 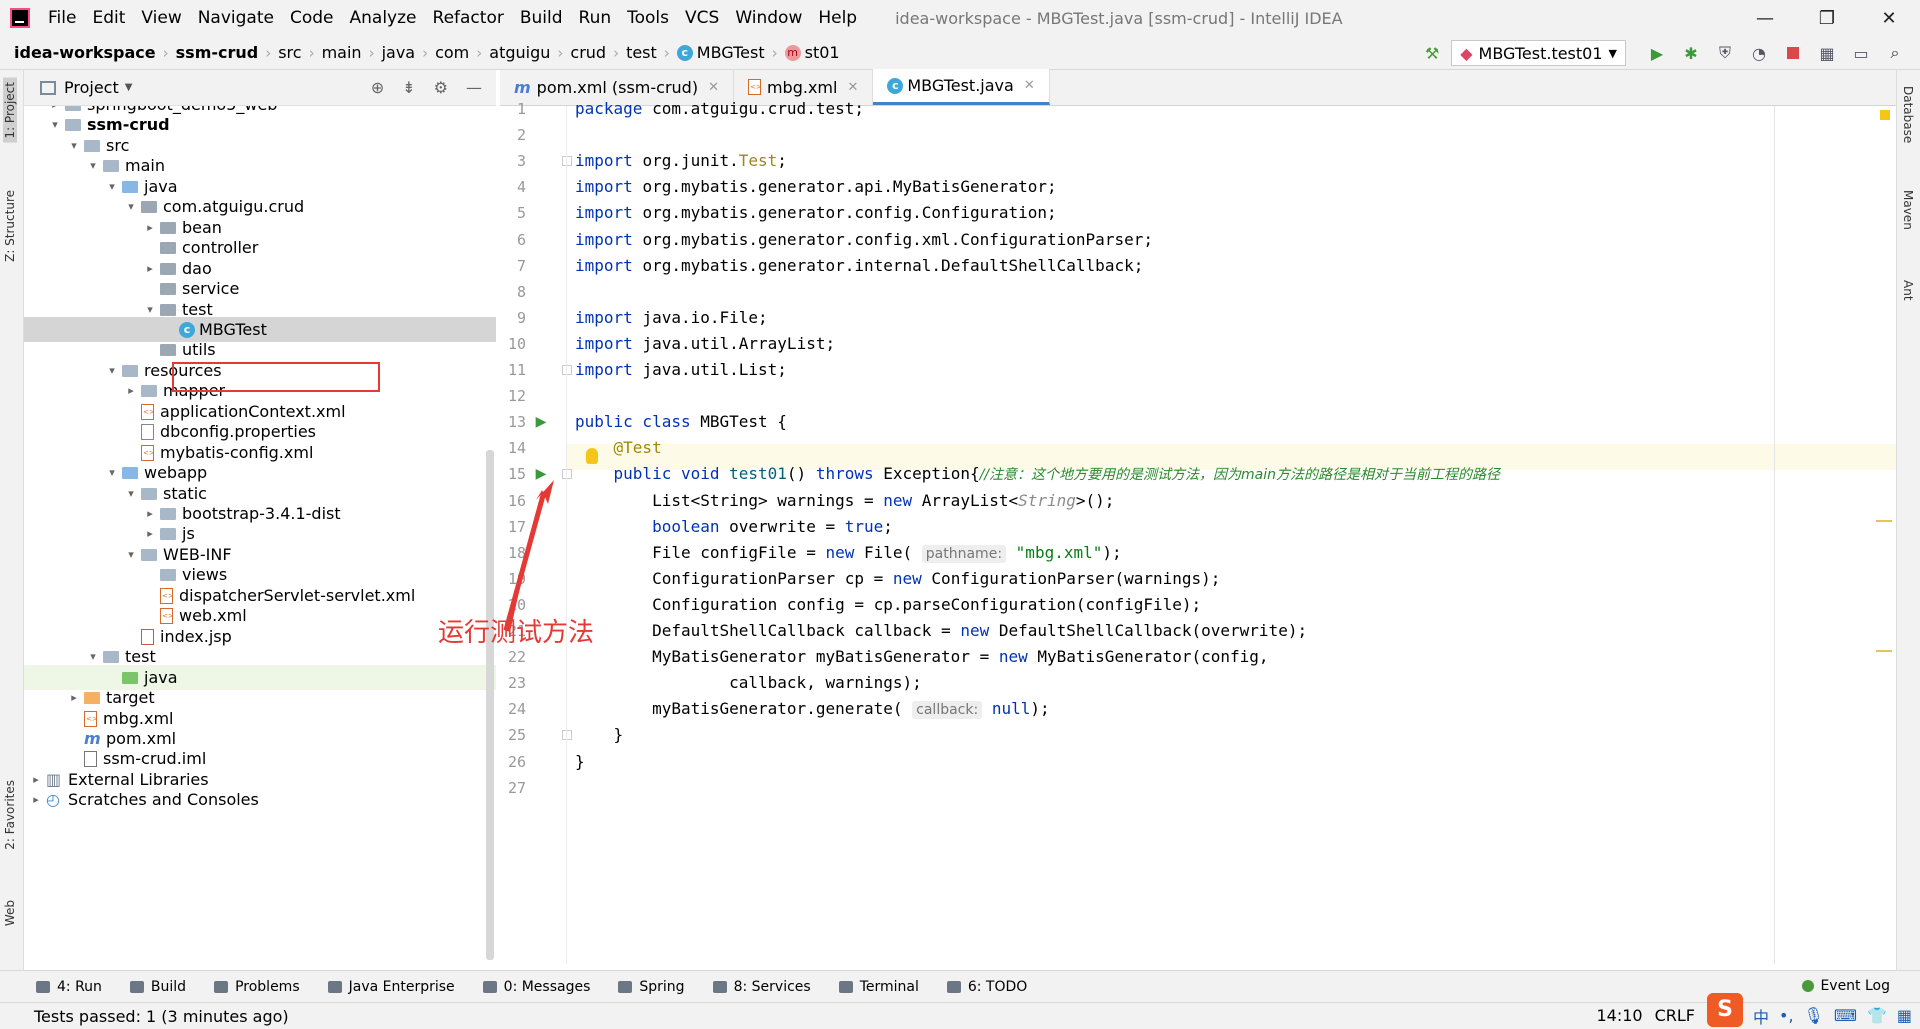 What do you see at coordinates (342, 52) in the screenshot?
I see `breadcrumb-item: main` at bounding box center [342, 52].